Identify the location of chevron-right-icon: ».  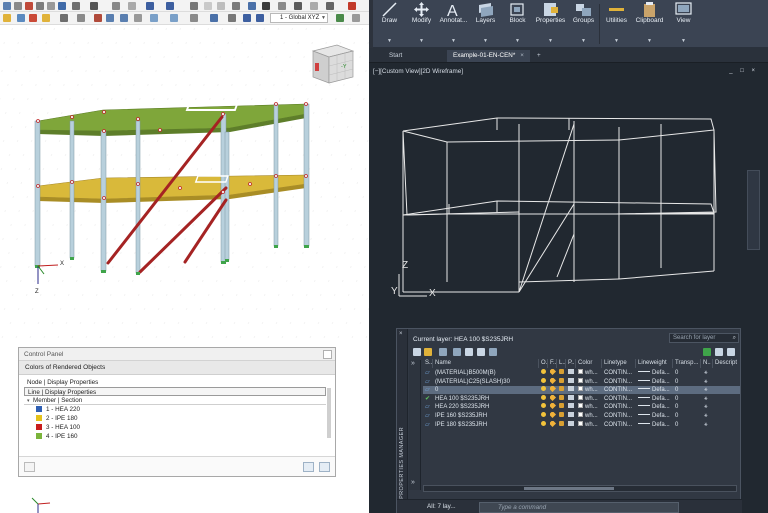
(413, 363).